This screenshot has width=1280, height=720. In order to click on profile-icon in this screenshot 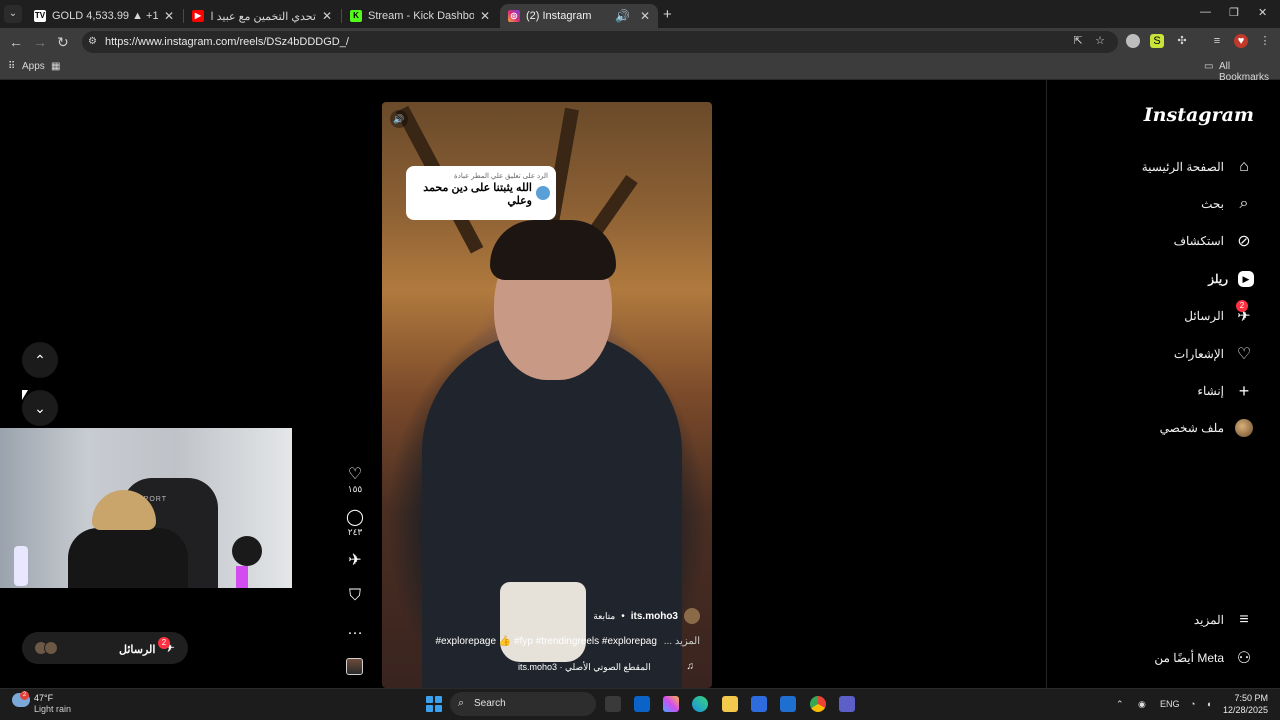, I will do `click(1244, 428)`.